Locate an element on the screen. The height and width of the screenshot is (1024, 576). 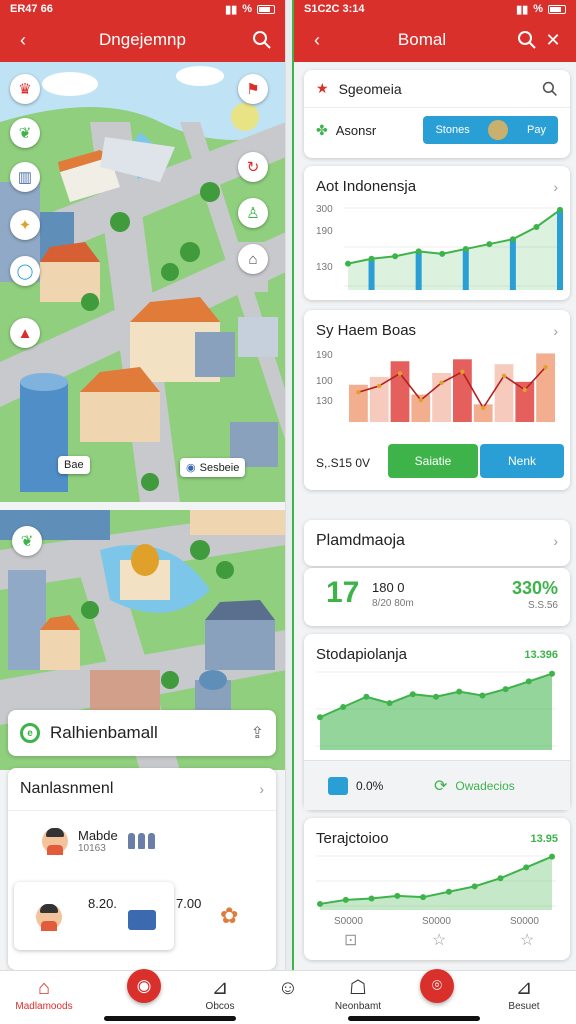
map-pin-drop: ▲ is located at coordinates (25, 333).